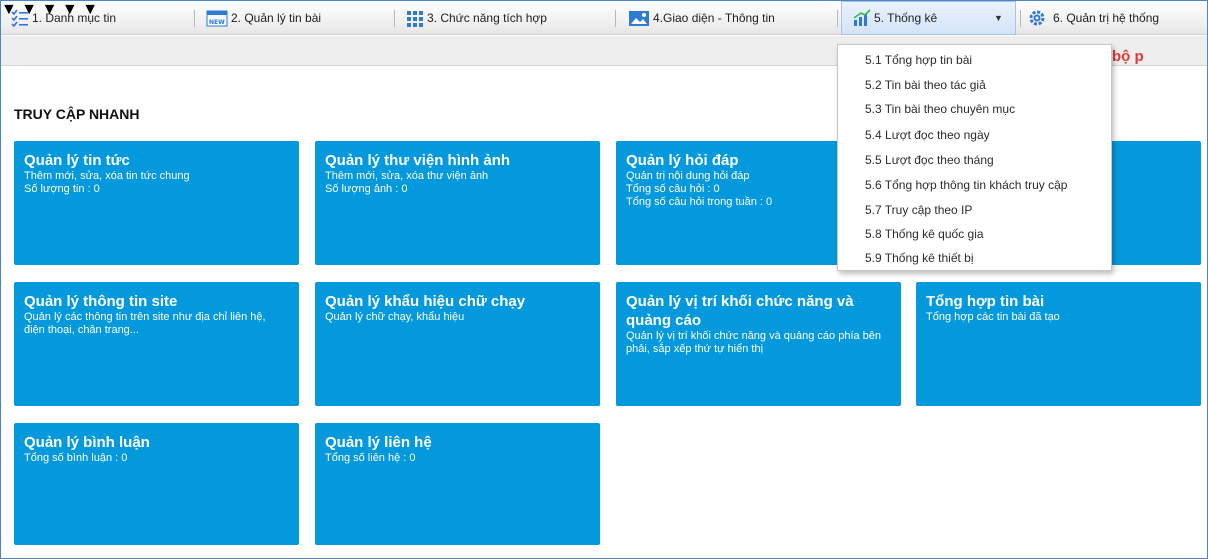 This screenshot has height=559, width=1208. I want to click on dropdown-item-truy-cap-theo-ip: 5.7 Truy cập theo IP, so click(918, 210).